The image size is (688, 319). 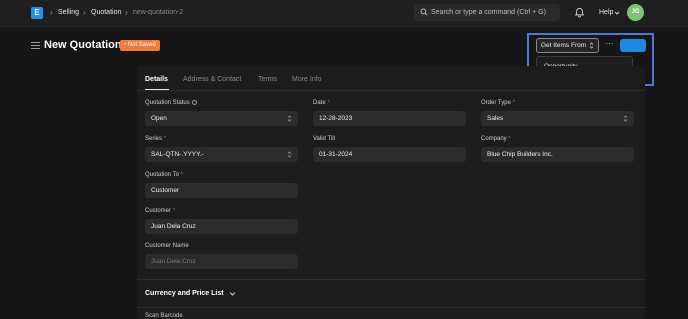 What do you see at coordinates (158, 12) in the screenshot?
I see `breadcrumb-current: new-quotation-2` at bounding box center [158, 12].